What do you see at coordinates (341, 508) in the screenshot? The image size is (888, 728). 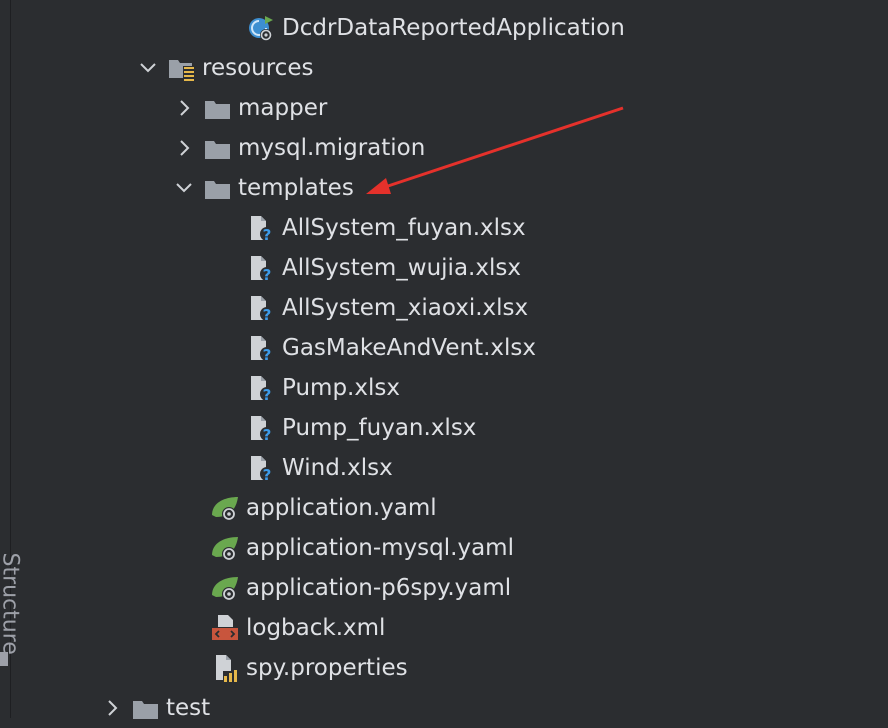 I see `tree-item-label: application.yaml` at bounding box center [341, 508].